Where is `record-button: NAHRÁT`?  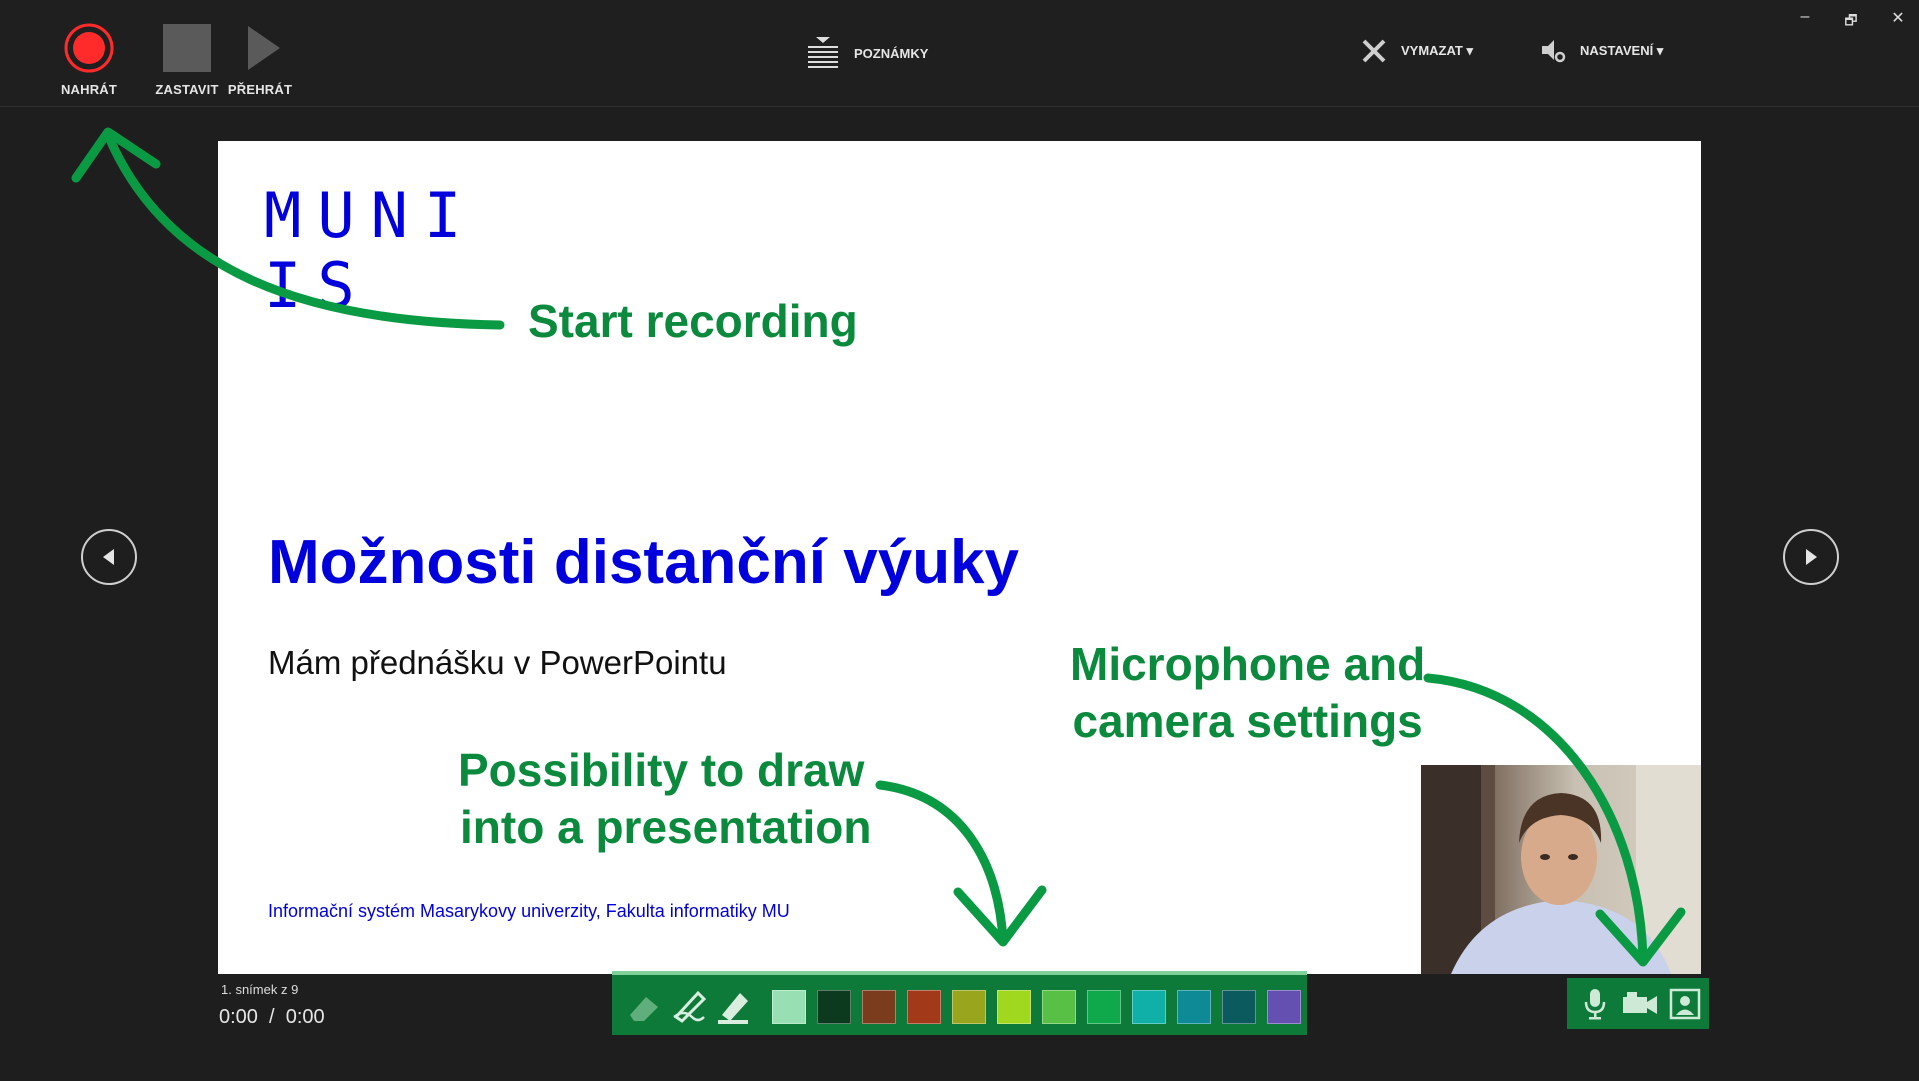
record-button: NAHRÁT is located at coordinates (89, 59).